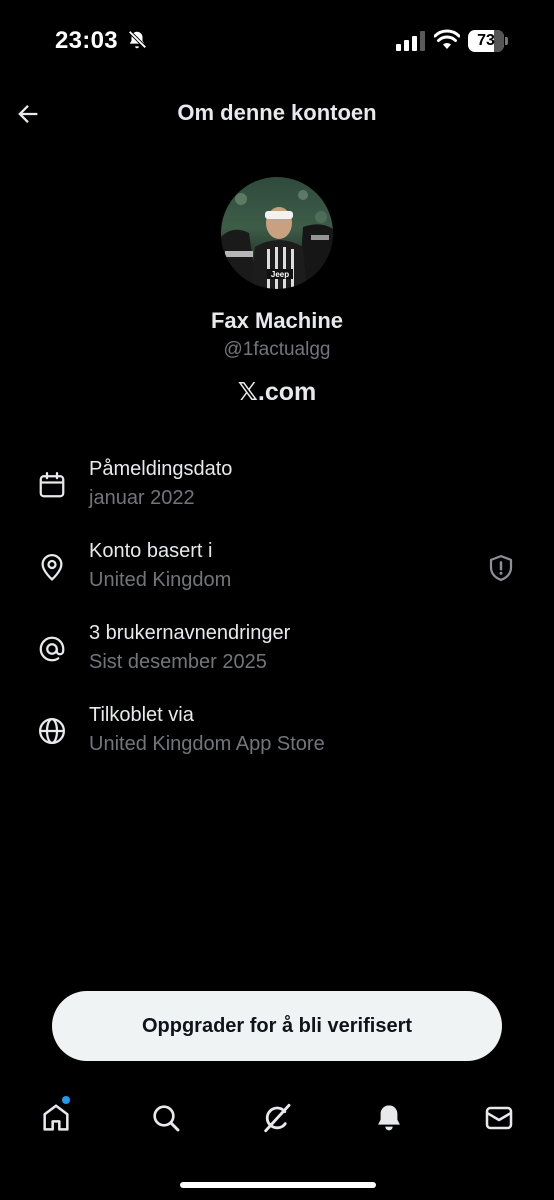  Describe the element at coordinates (151, 551) in the screenshot. I see `info-title: Konto basert i` at that location.